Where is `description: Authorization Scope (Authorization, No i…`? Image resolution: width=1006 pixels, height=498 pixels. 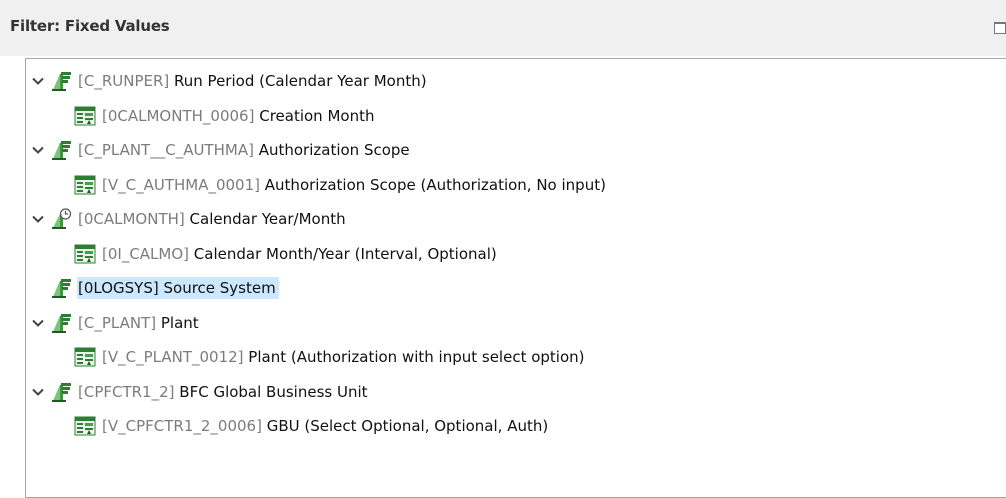 description: Authorization Scope (Authorization, No i… is located at coordinates (435, 184).